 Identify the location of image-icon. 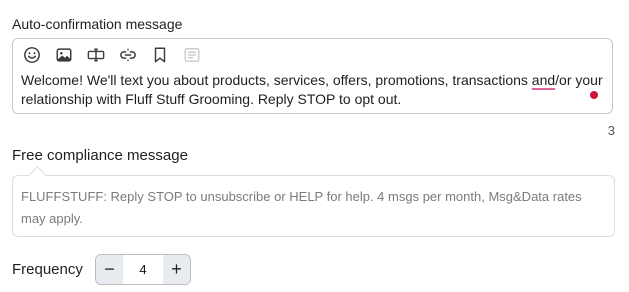
(64, 55).